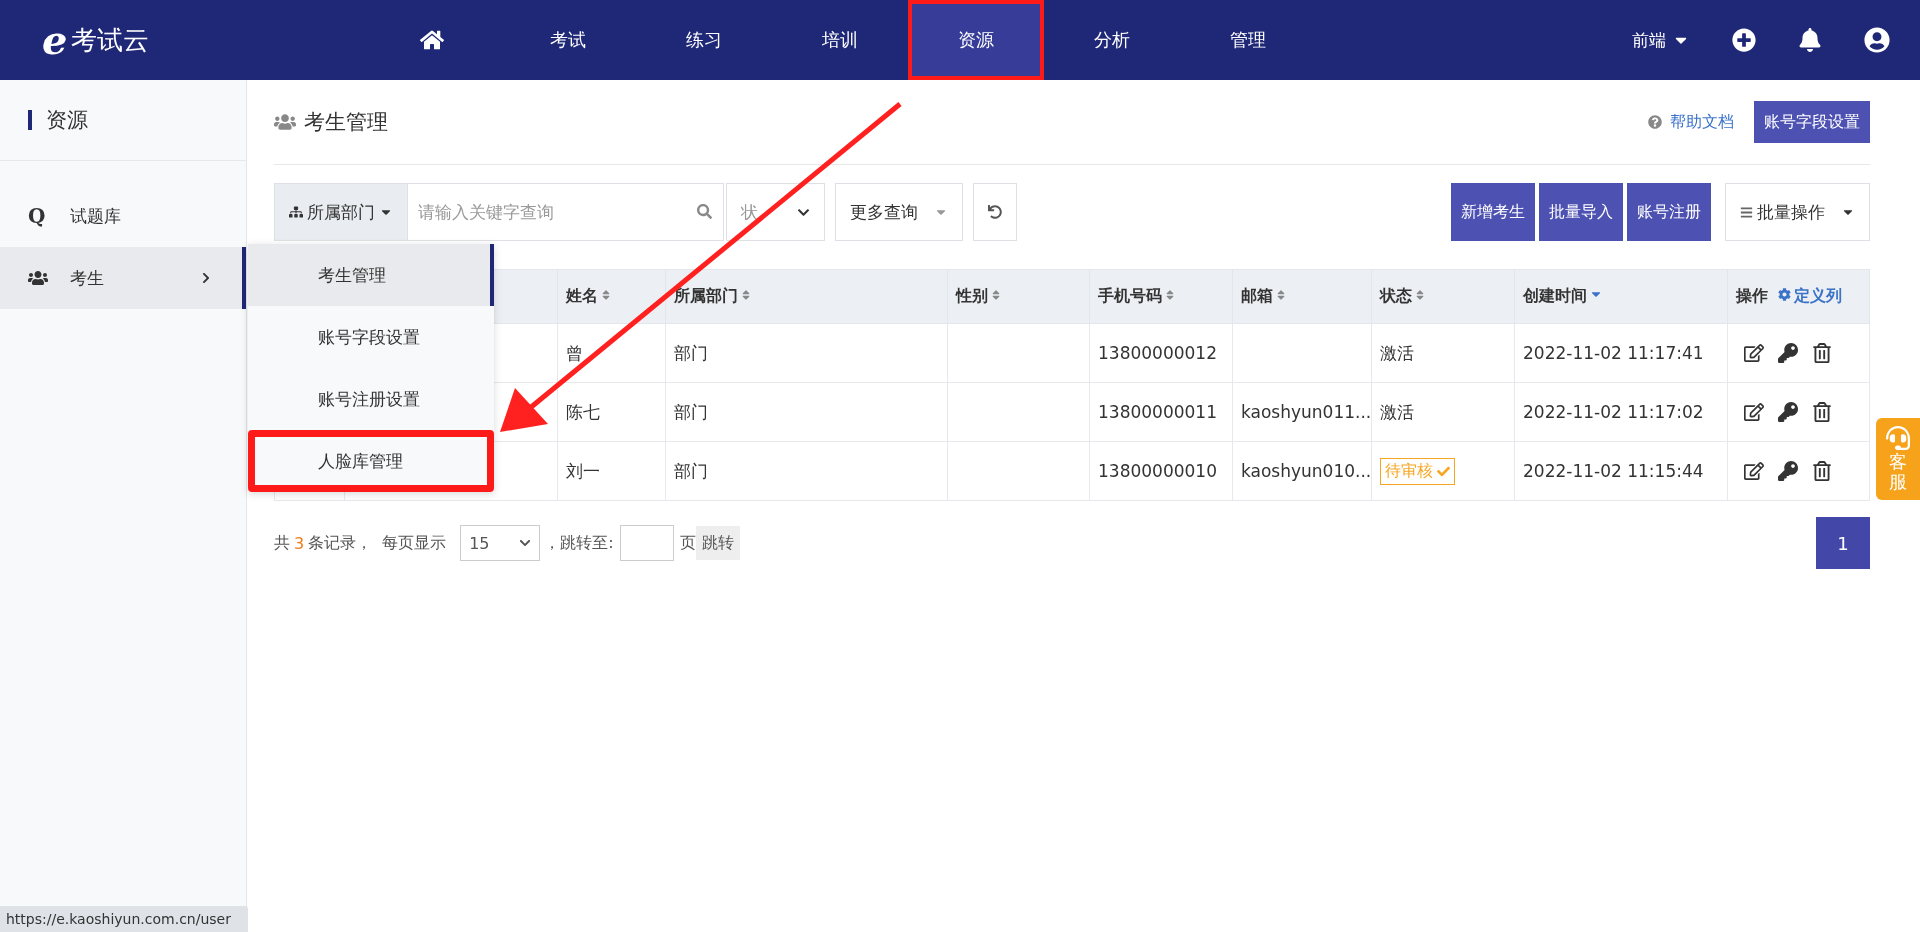 This screenshot has width=1920, height=932. What do you see at coordinates (340, 543) in the screenshot?
I see `record-count-label: 条记录，` at bounding box center [340, 543].